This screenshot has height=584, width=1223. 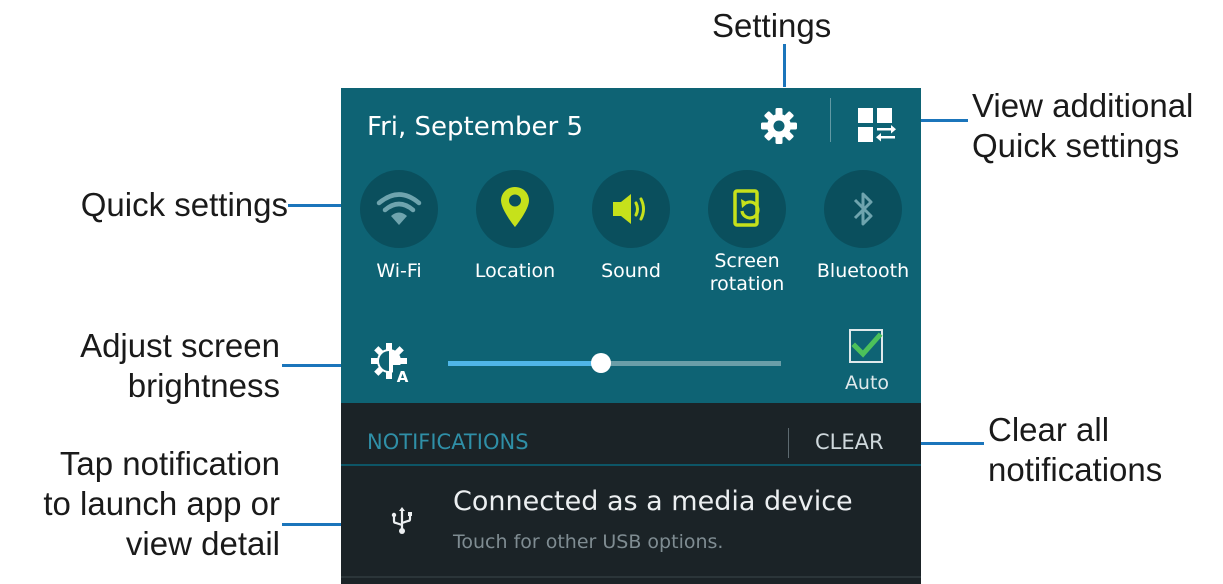 What do you see at coordinates (1076, 145) in the screenshot?
I see `callout-view-additional-line2: Quick settings` at bounding box center [1076, 145].